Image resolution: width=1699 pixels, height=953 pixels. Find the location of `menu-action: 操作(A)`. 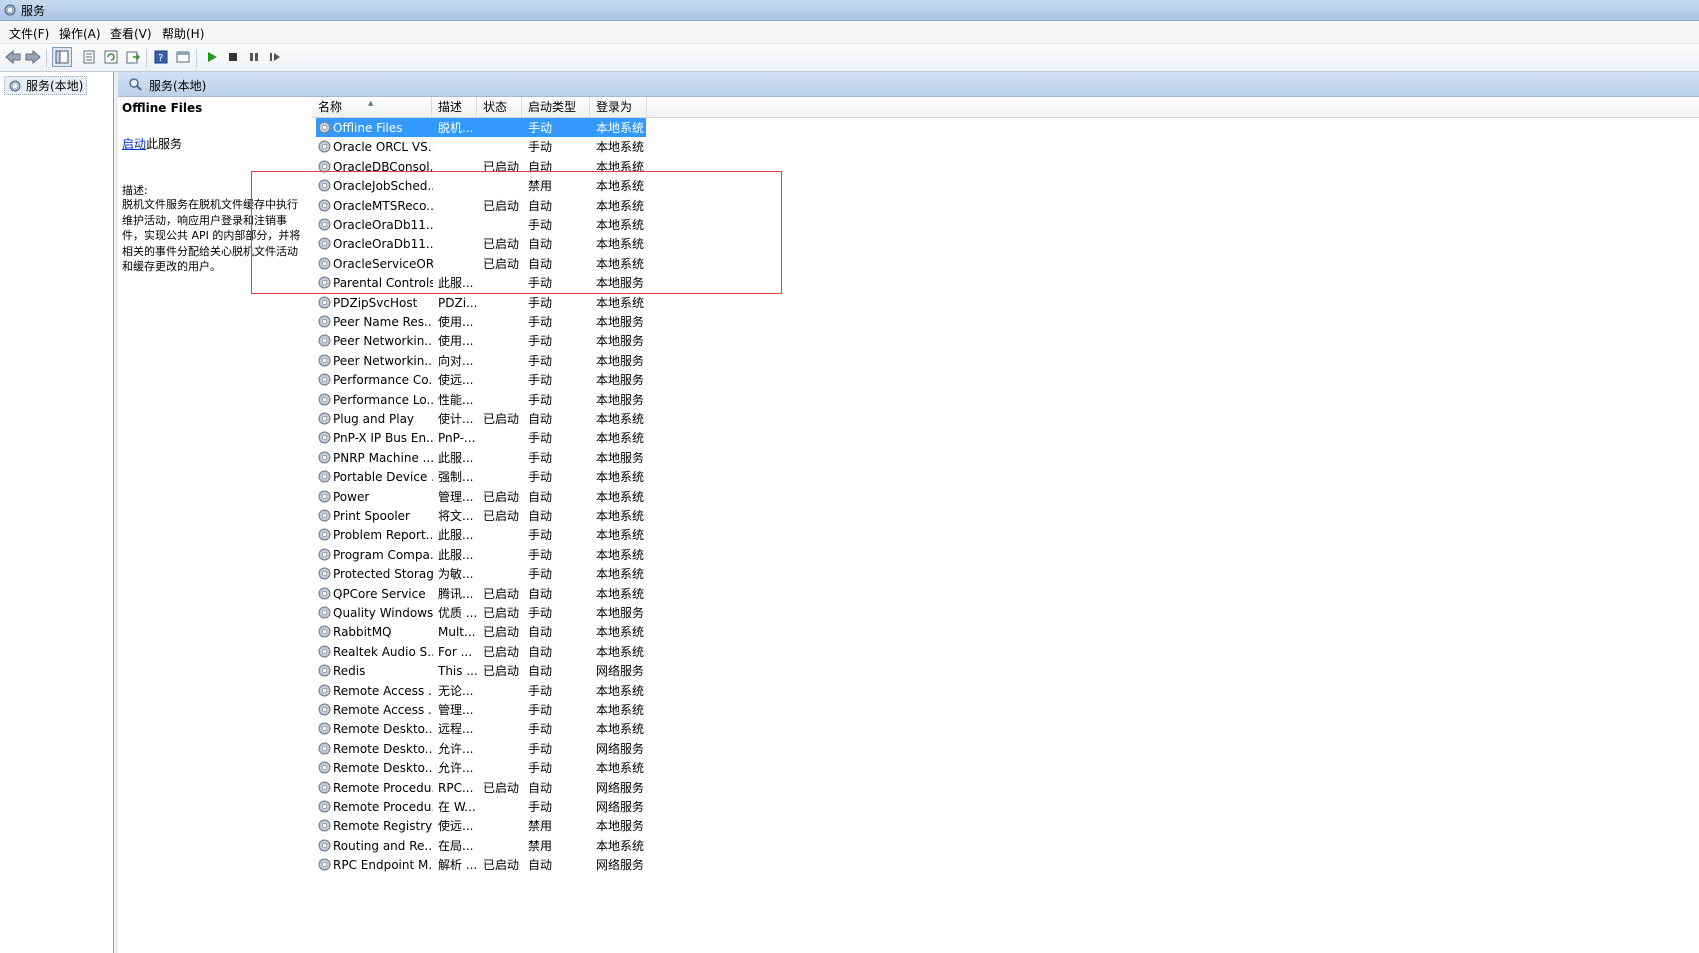

menu-action: 操作(A) is located at coordinates (80, 33).